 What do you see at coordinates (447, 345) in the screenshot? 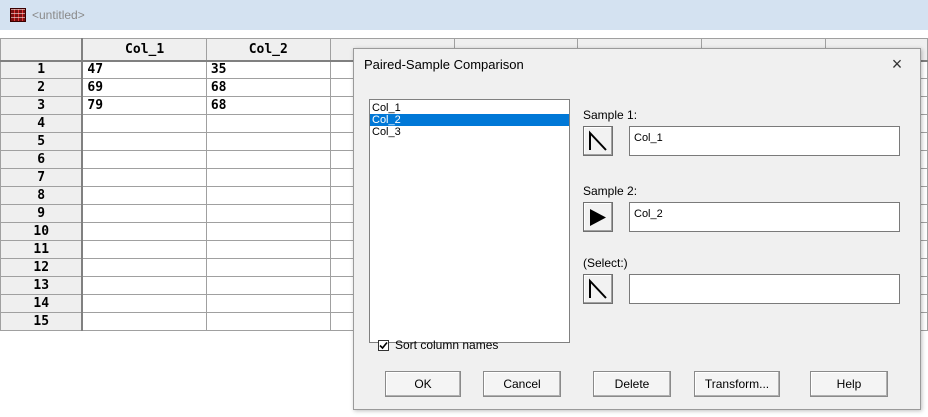
I see `sort-label: Sort column names` at bounding box center [447, 345].